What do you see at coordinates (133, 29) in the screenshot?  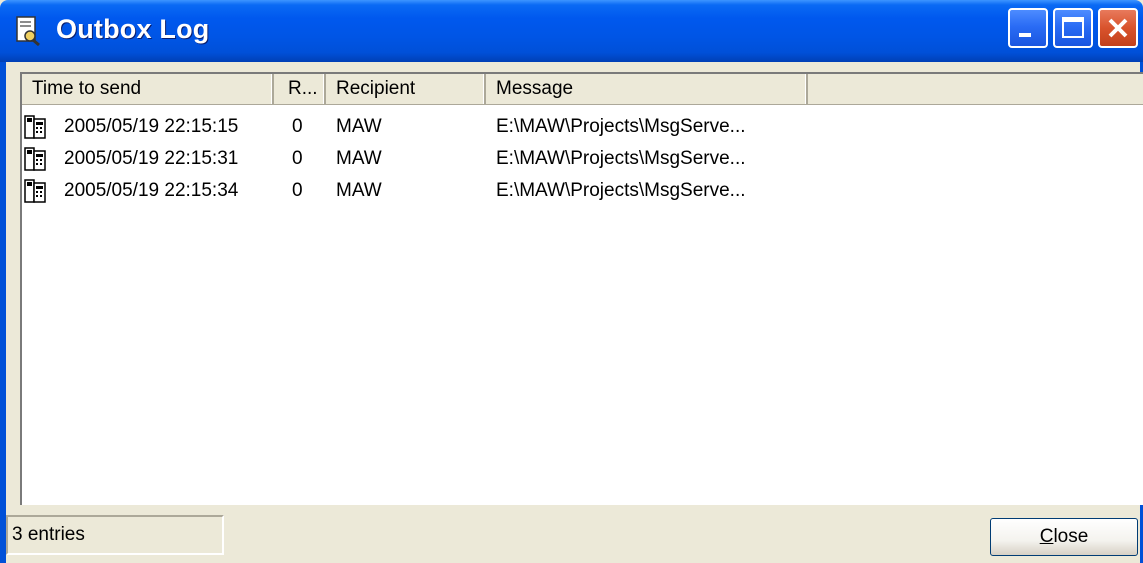 I see `window-title: Outbox Log` at bounding box center [133, 29].